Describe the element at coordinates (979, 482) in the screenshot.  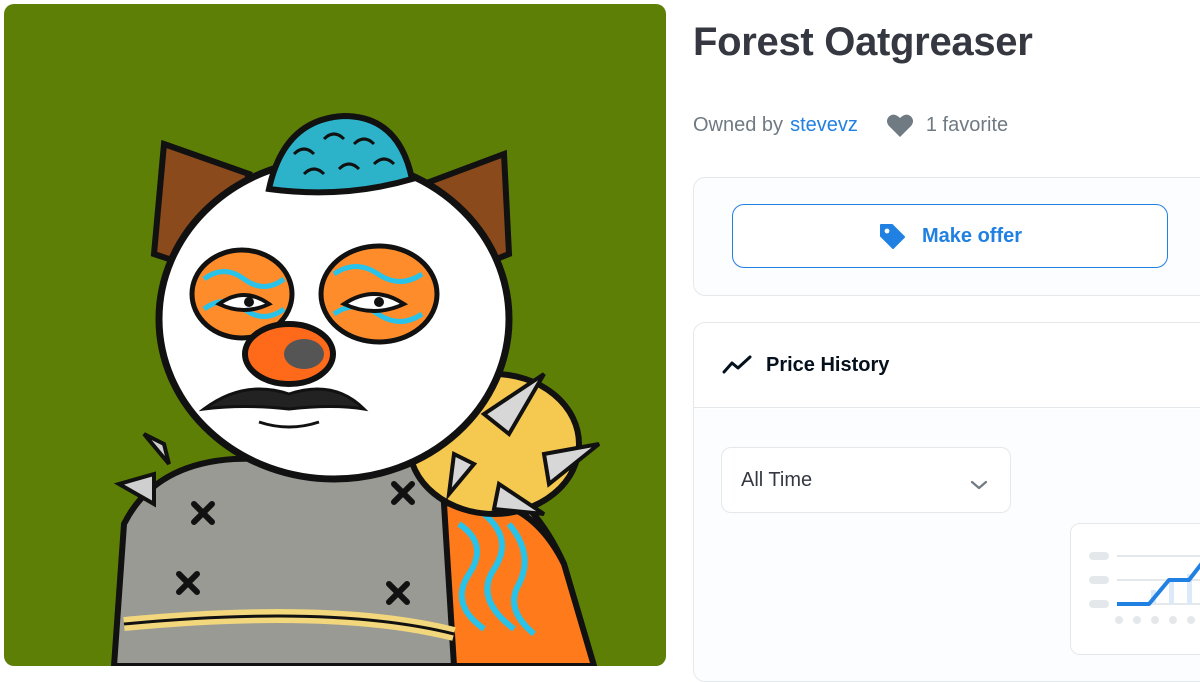
I see `chevron-down-icon` at that location.